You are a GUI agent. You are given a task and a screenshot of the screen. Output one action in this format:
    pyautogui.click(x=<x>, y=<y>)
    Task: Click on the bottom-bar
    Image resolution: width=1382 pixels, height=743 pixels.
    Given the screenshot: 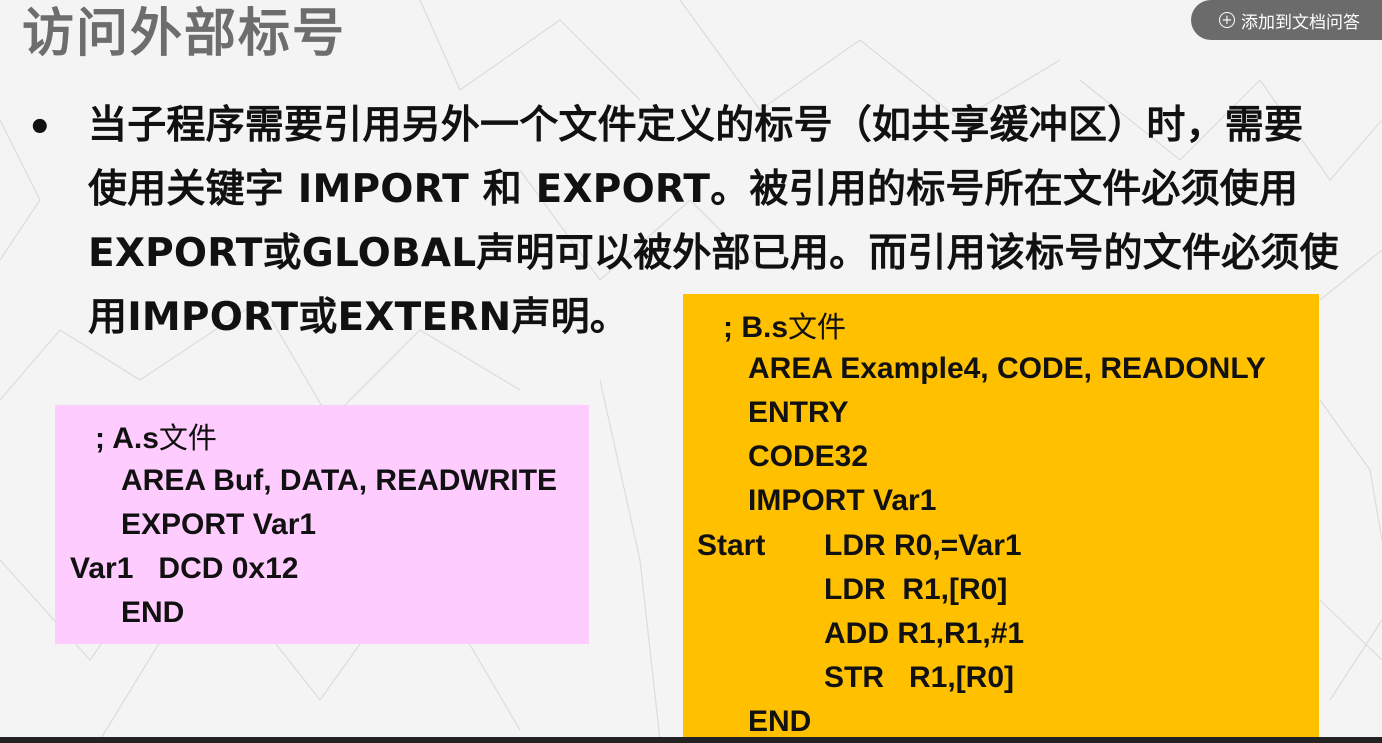 What is the action you would take?
    pyautogui.click(x=691, y=740)
    